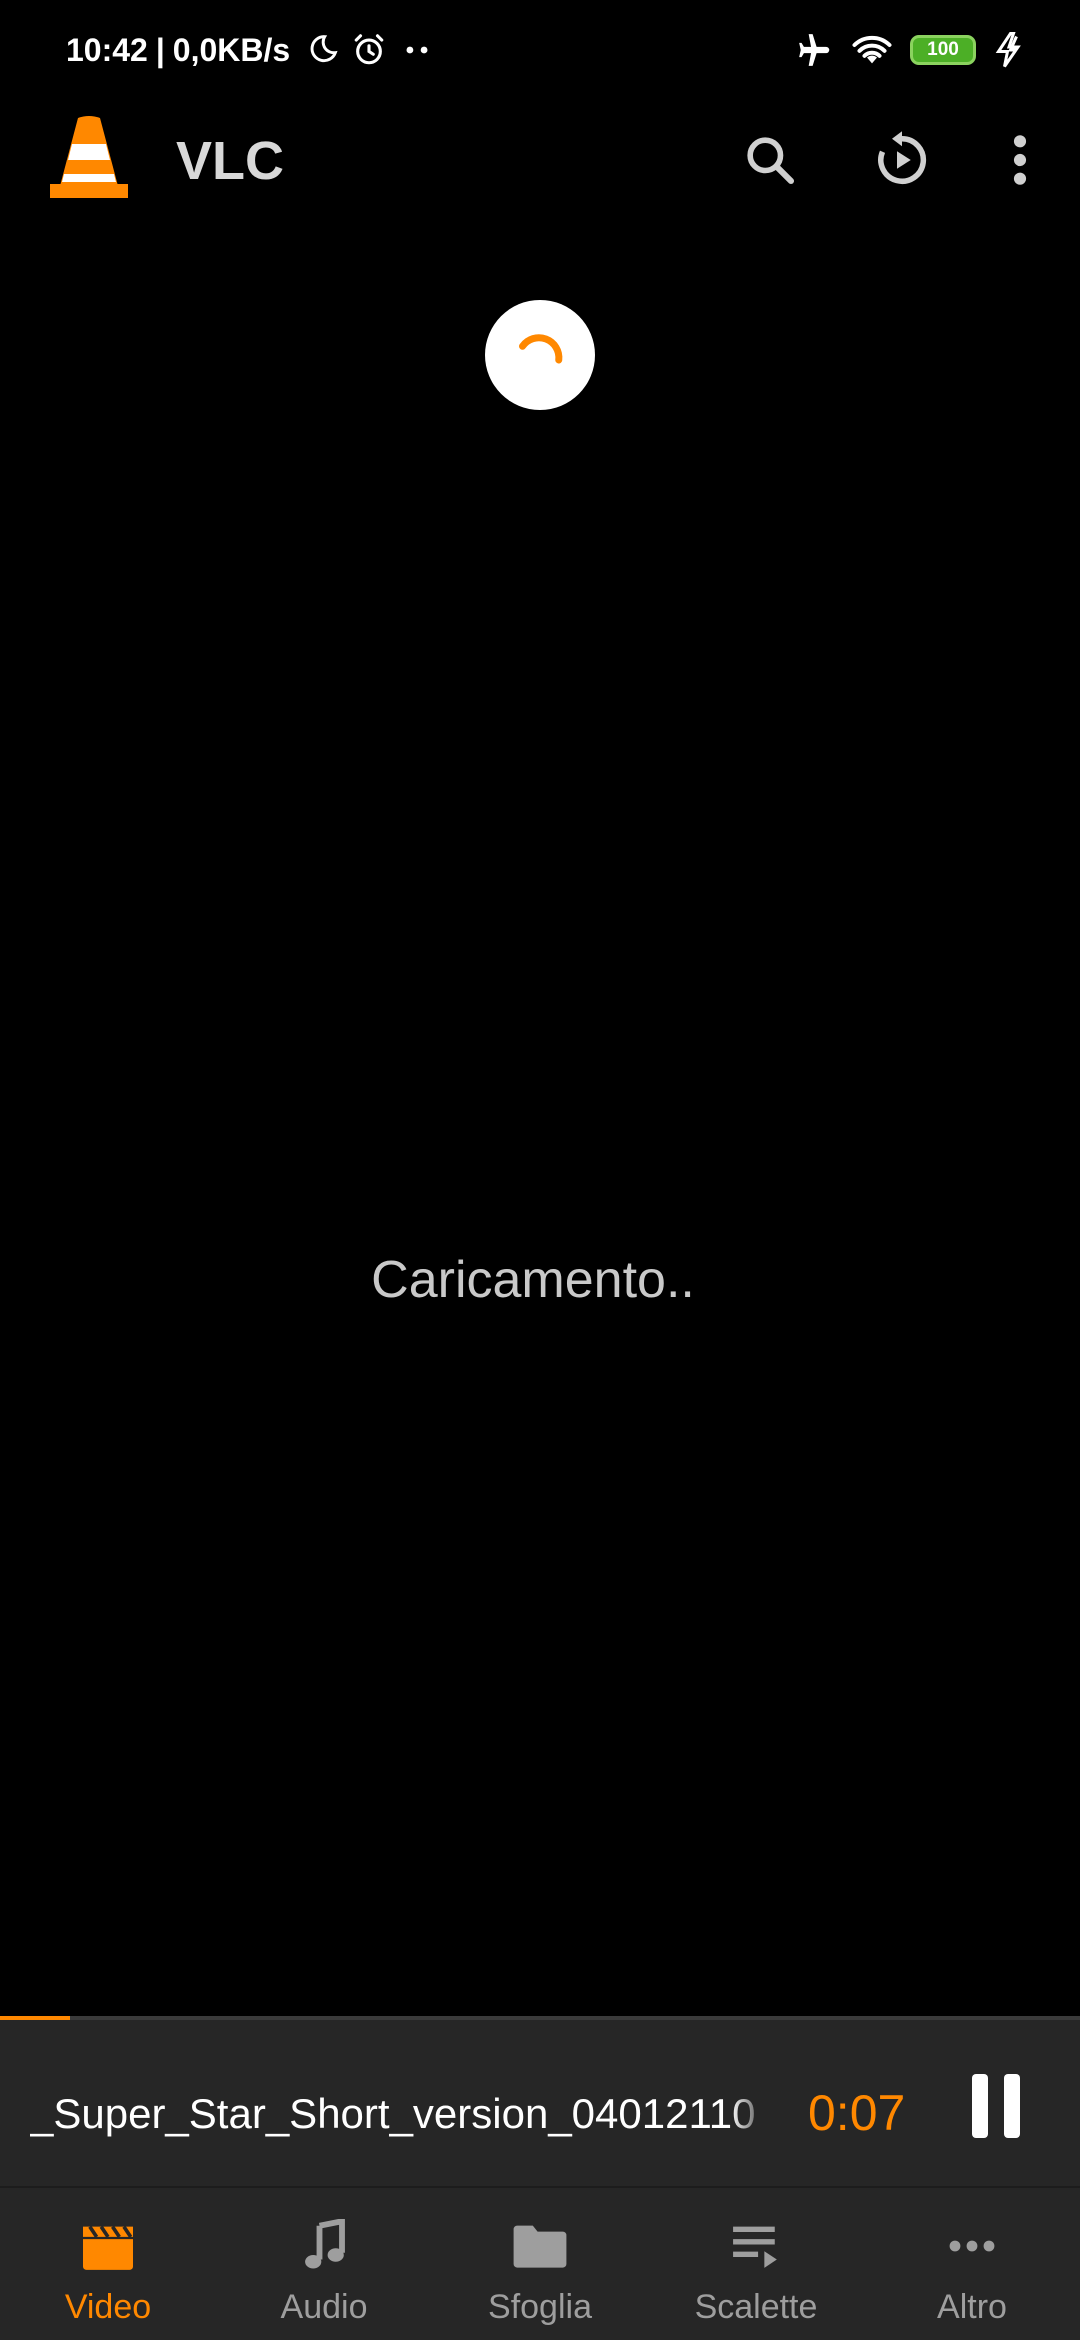 The image size is (1080, 2340). I want to click on spinner-arc-icon, so click(541, 349).